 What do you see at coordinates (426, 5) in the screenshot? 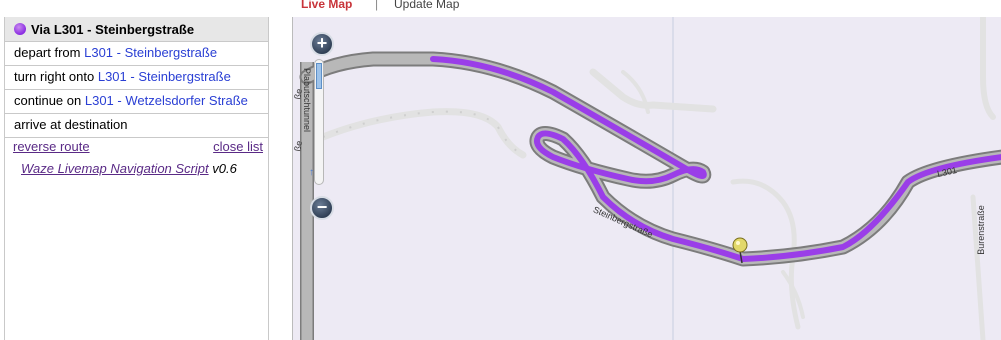
I see `tab-update-map: Update Map` at bounding box center [426, 5].